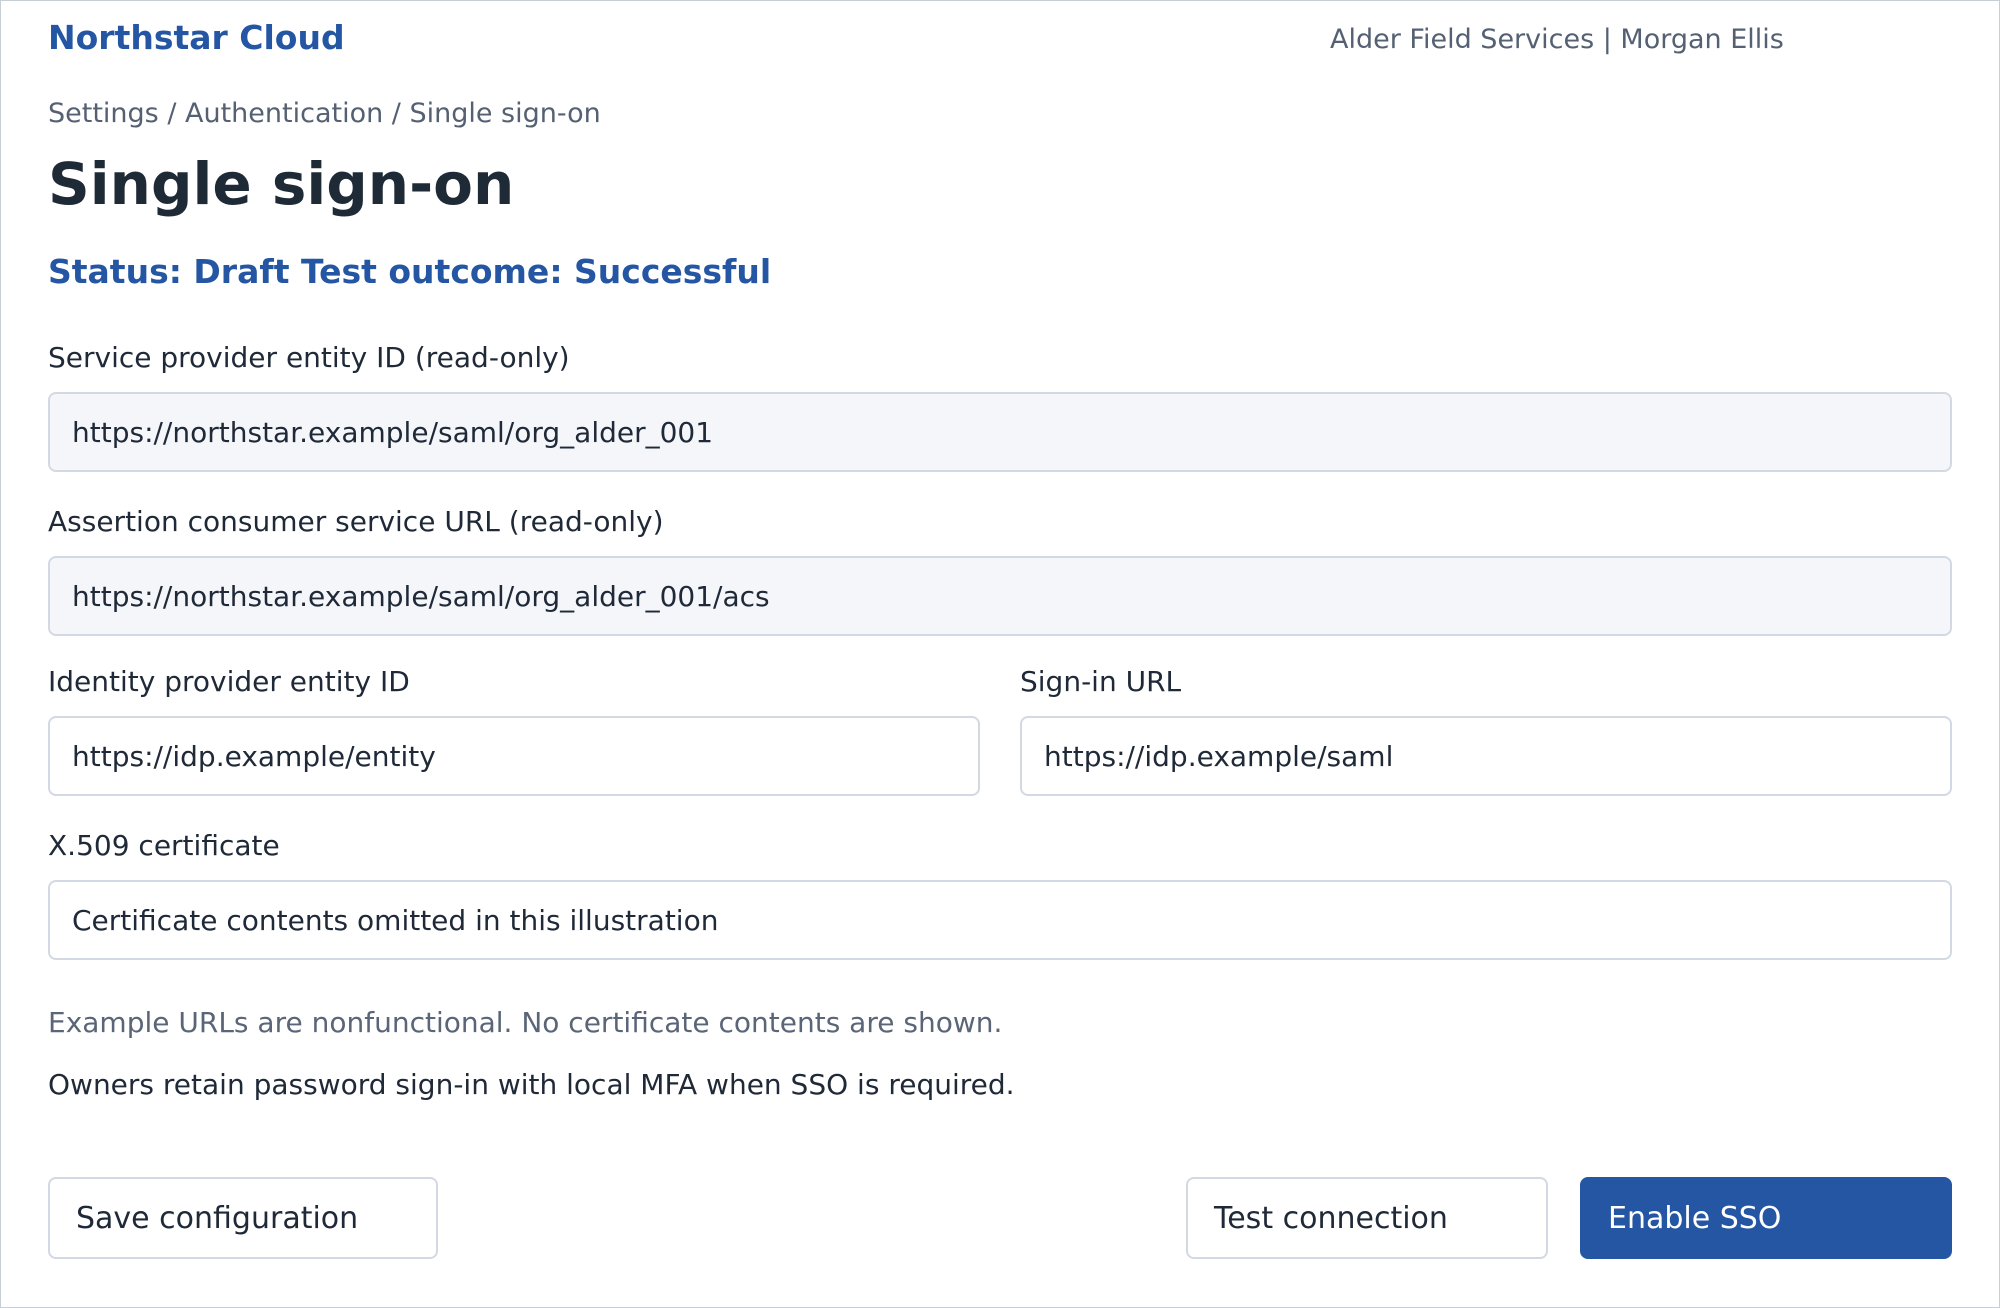 This screenshot has height=1308, width=2000. I want to click on test-connection-button: Test connection, so click(1367, 1218).